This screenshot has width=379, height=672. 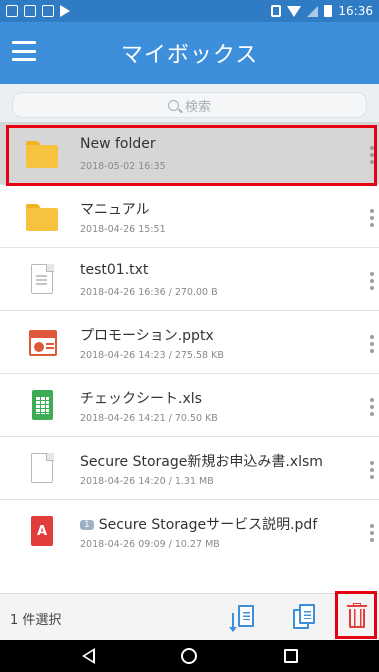 What do you see at coordinates (38, 11) in the screenshot?
I see `notification-icons` at bounding box center [38, 11].